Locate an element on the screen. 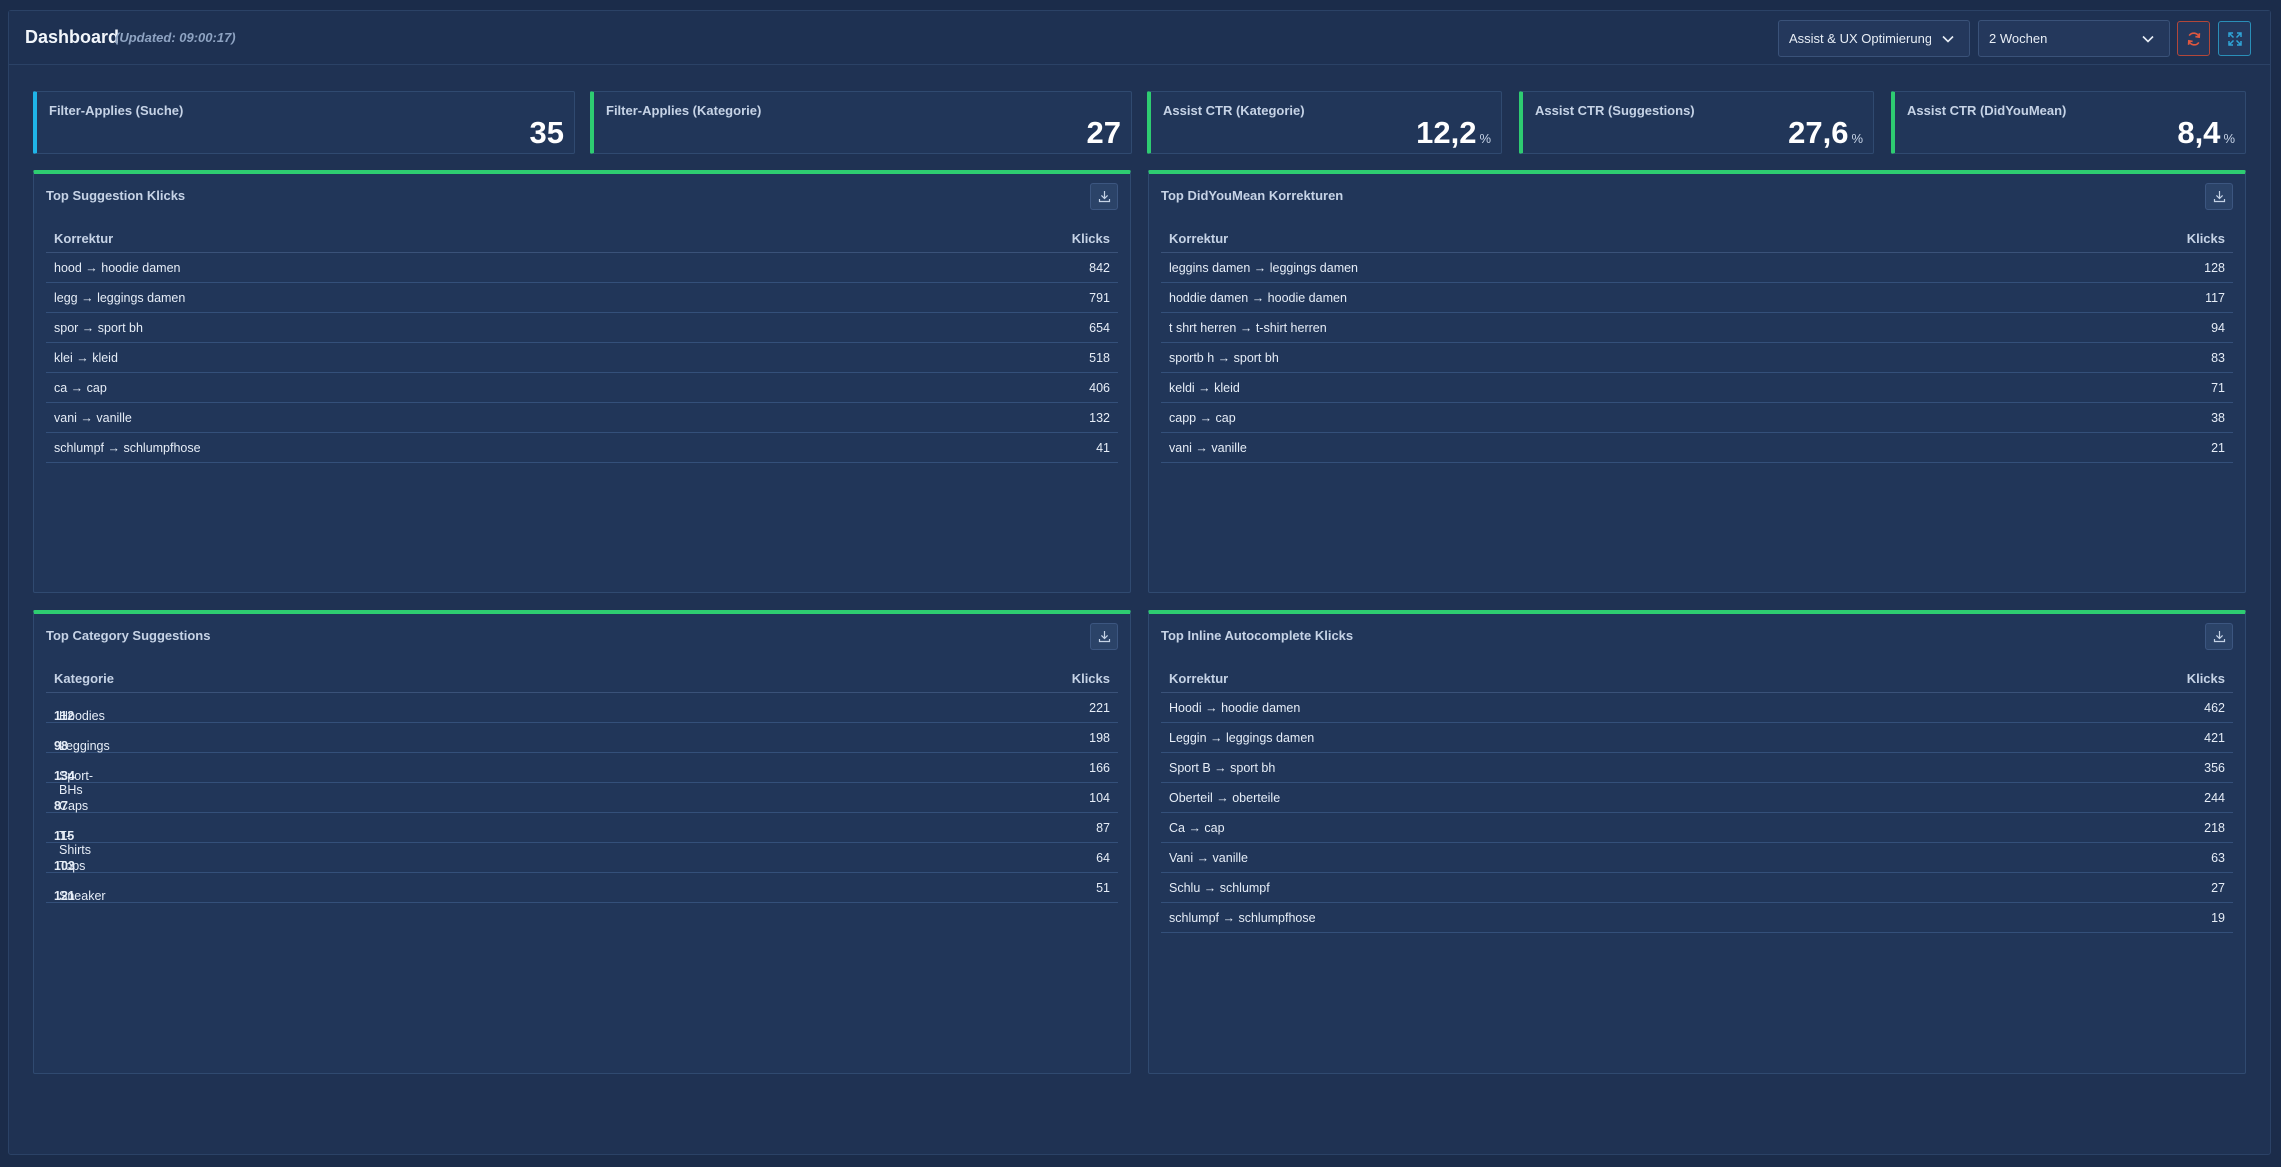 This screenshot has width=2281, height=1167. clicks-cell: 21 is located at coordinates (2218, 448).